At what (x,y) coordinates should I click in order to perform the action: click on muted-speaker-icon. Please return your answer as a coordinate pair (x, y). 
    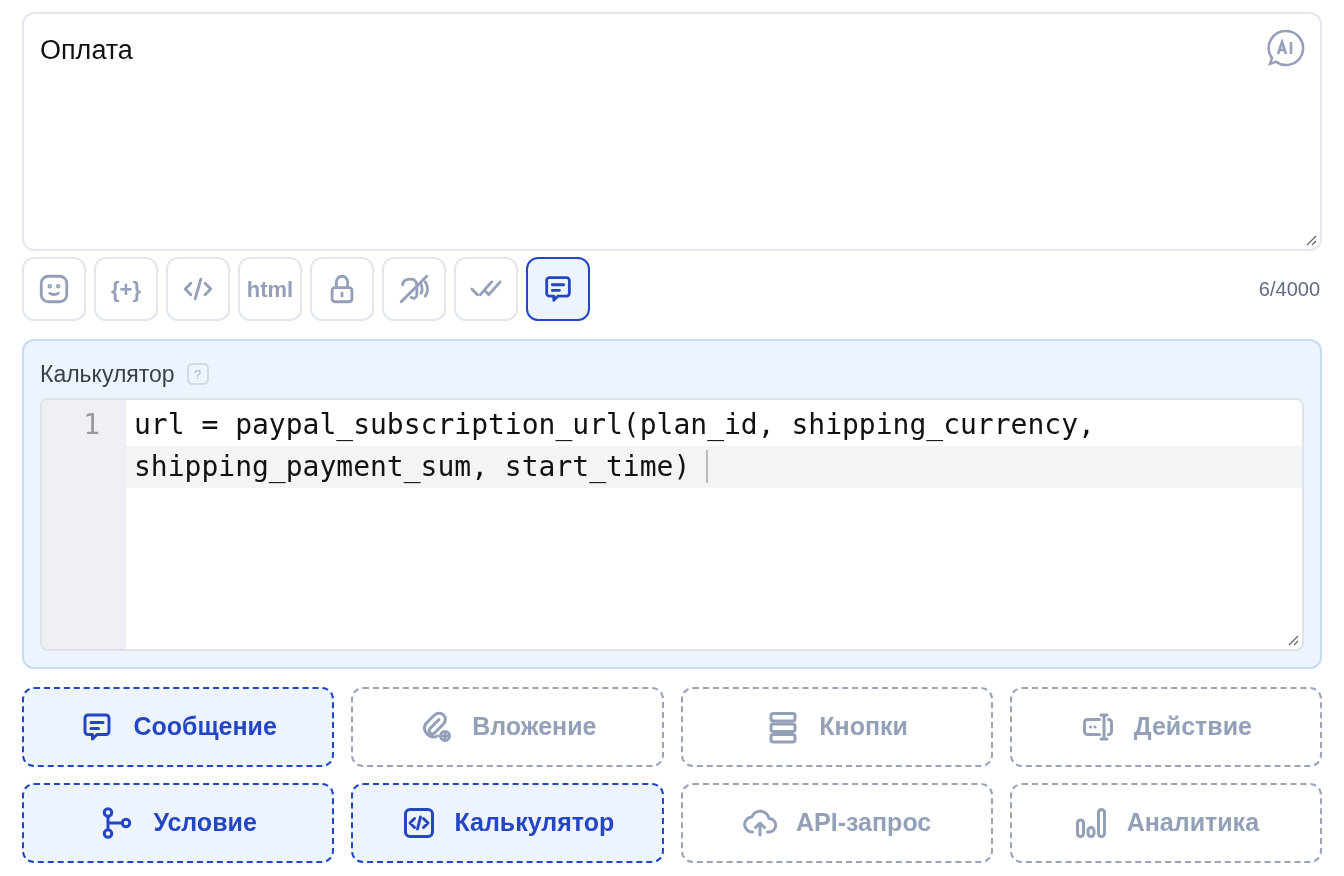
    Looking at the image, I should click on (414, 289).